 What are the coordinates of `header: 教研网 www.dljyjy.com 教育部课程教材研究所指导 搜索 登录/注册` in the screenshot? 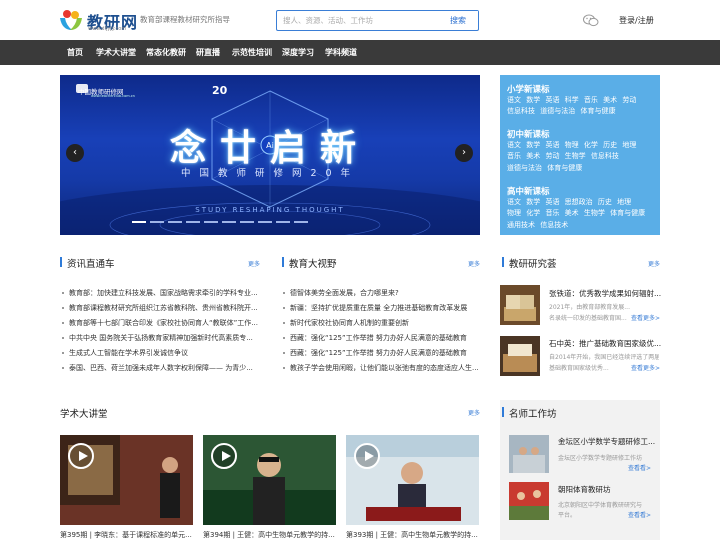 It's located at (360, 20).